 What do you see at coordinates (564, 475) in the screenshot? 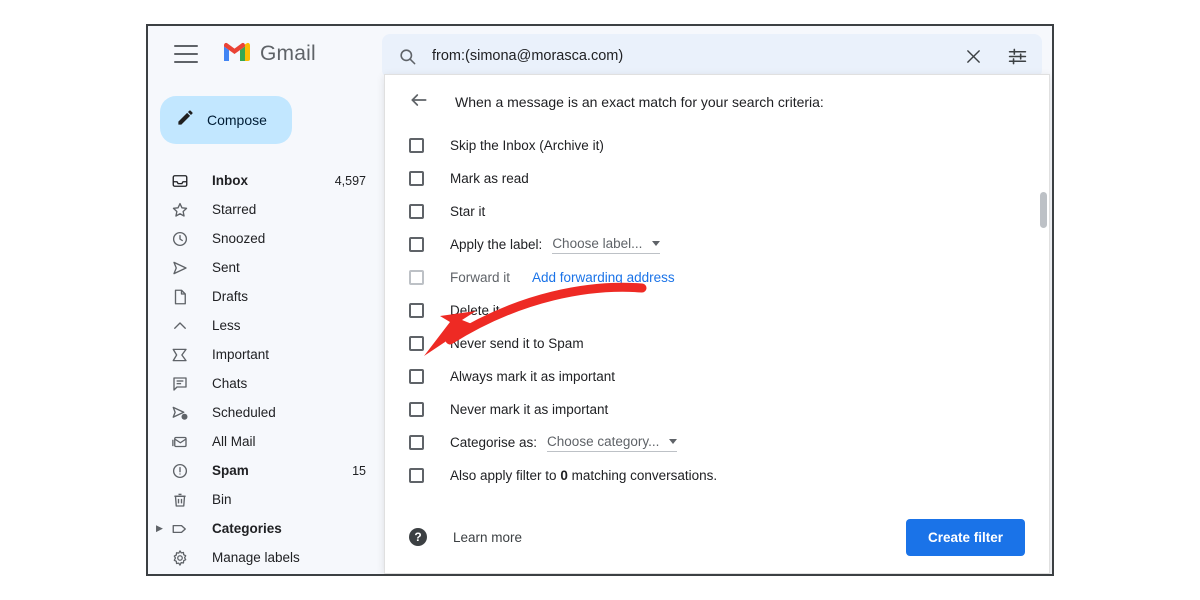
I see `apply-count: 0` at bounding box center [564, 475].